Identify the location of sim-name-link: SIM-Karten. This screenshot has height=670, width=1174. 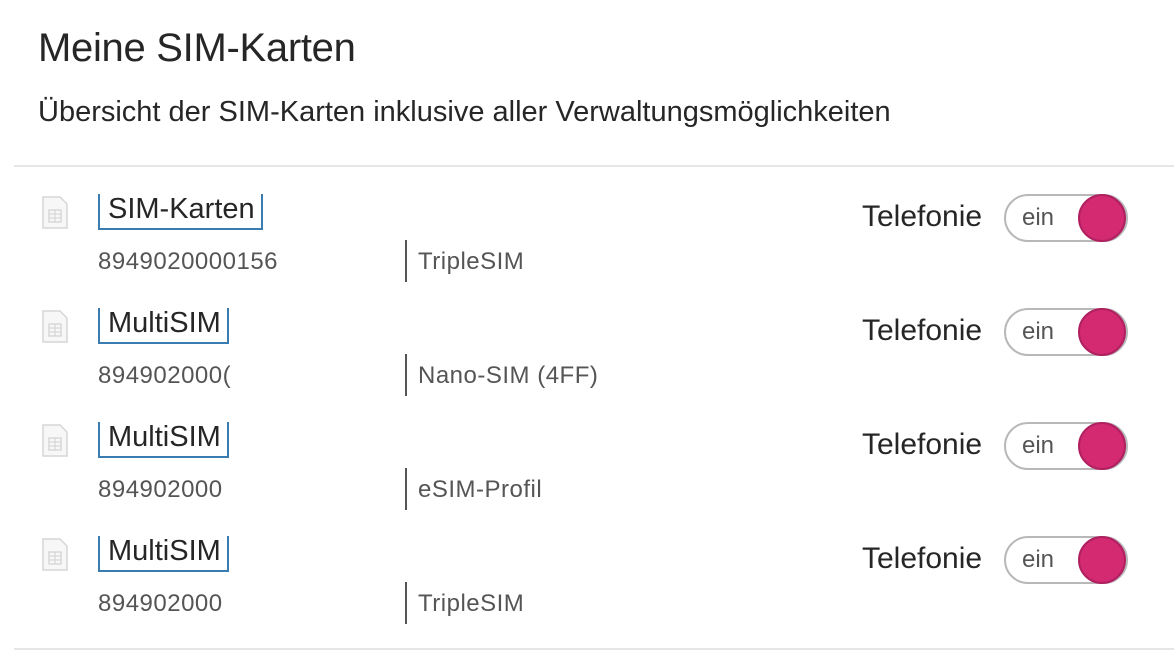
(180, 212).